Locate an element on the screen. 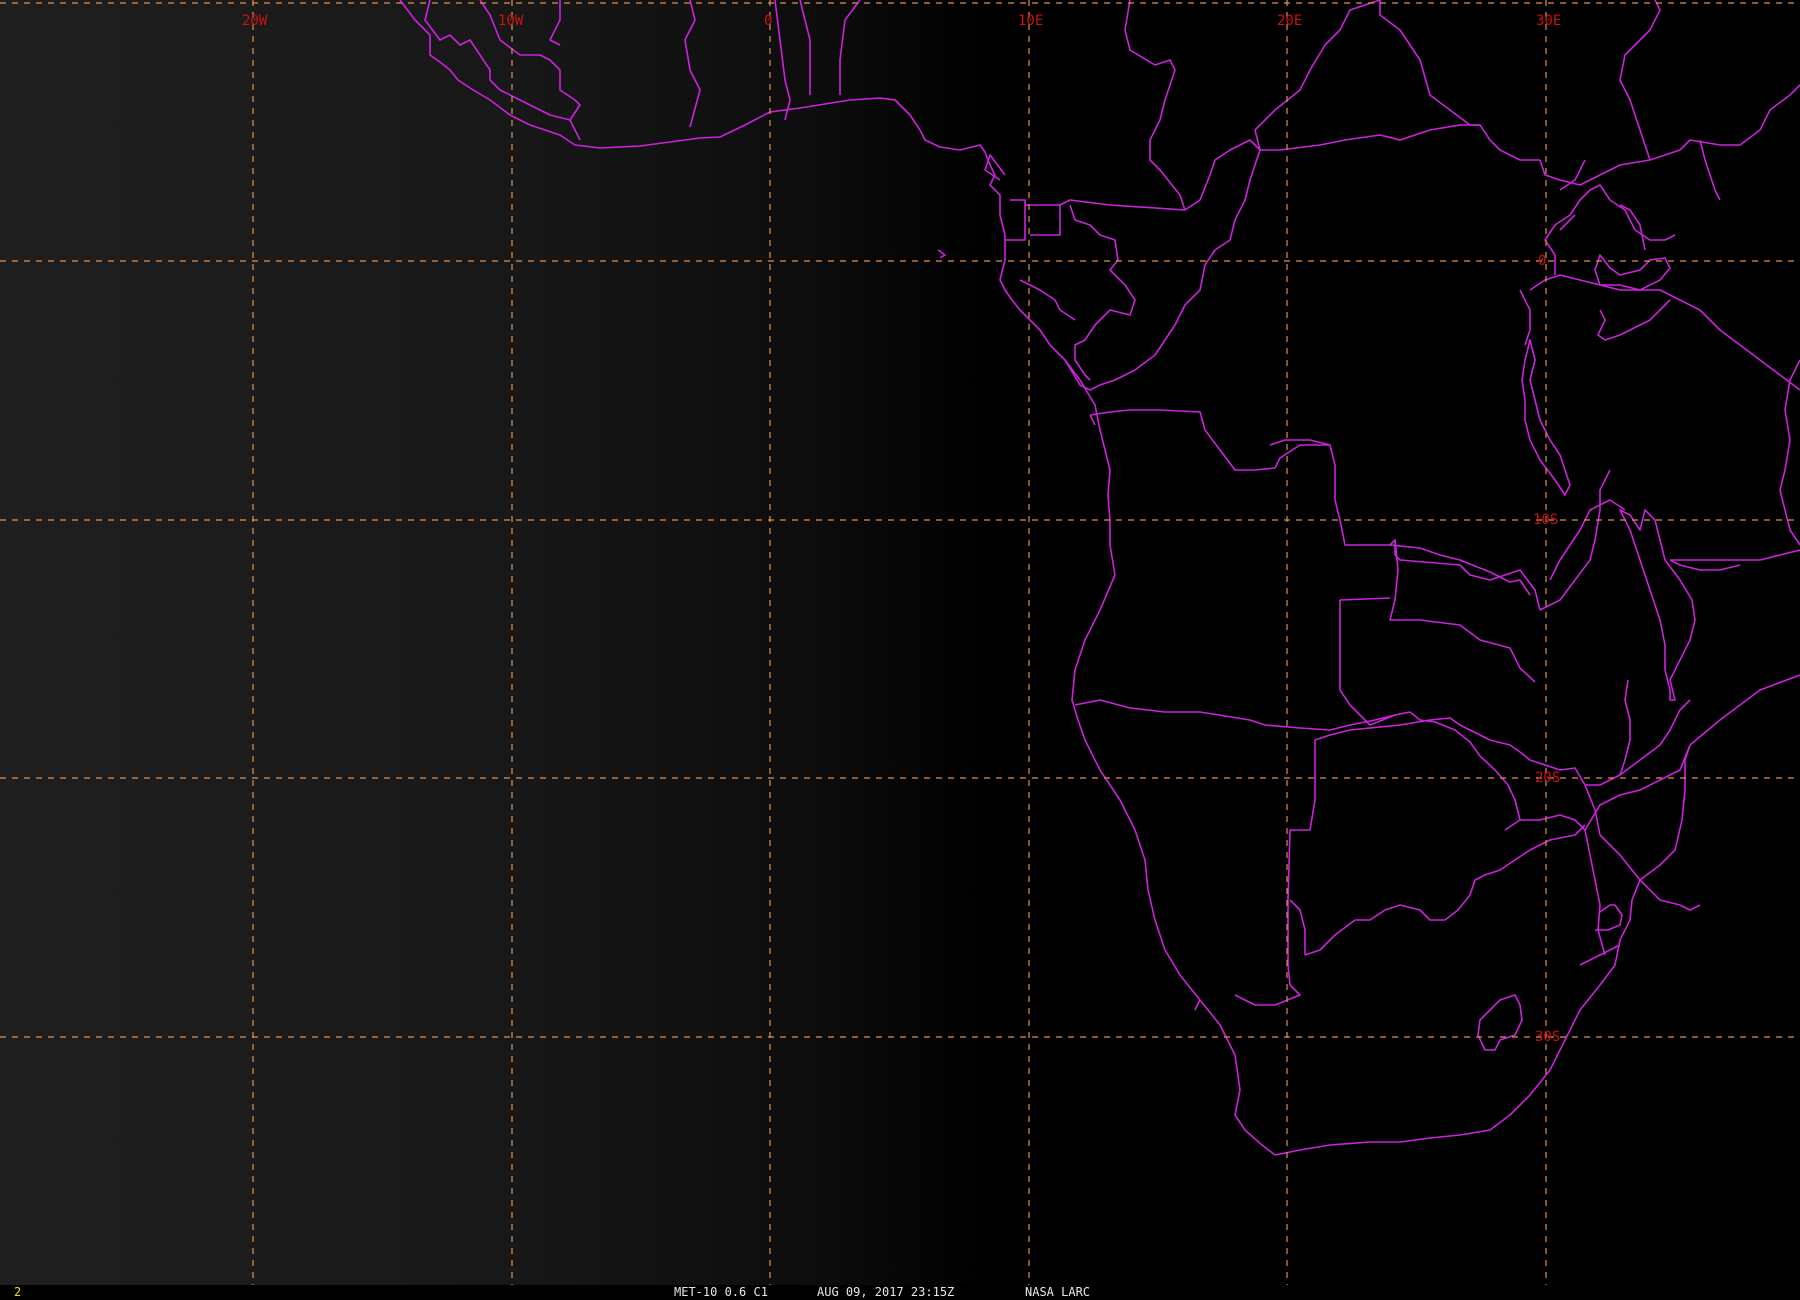  lon-label-20e: 20E is located at coordinates (1289, 21).